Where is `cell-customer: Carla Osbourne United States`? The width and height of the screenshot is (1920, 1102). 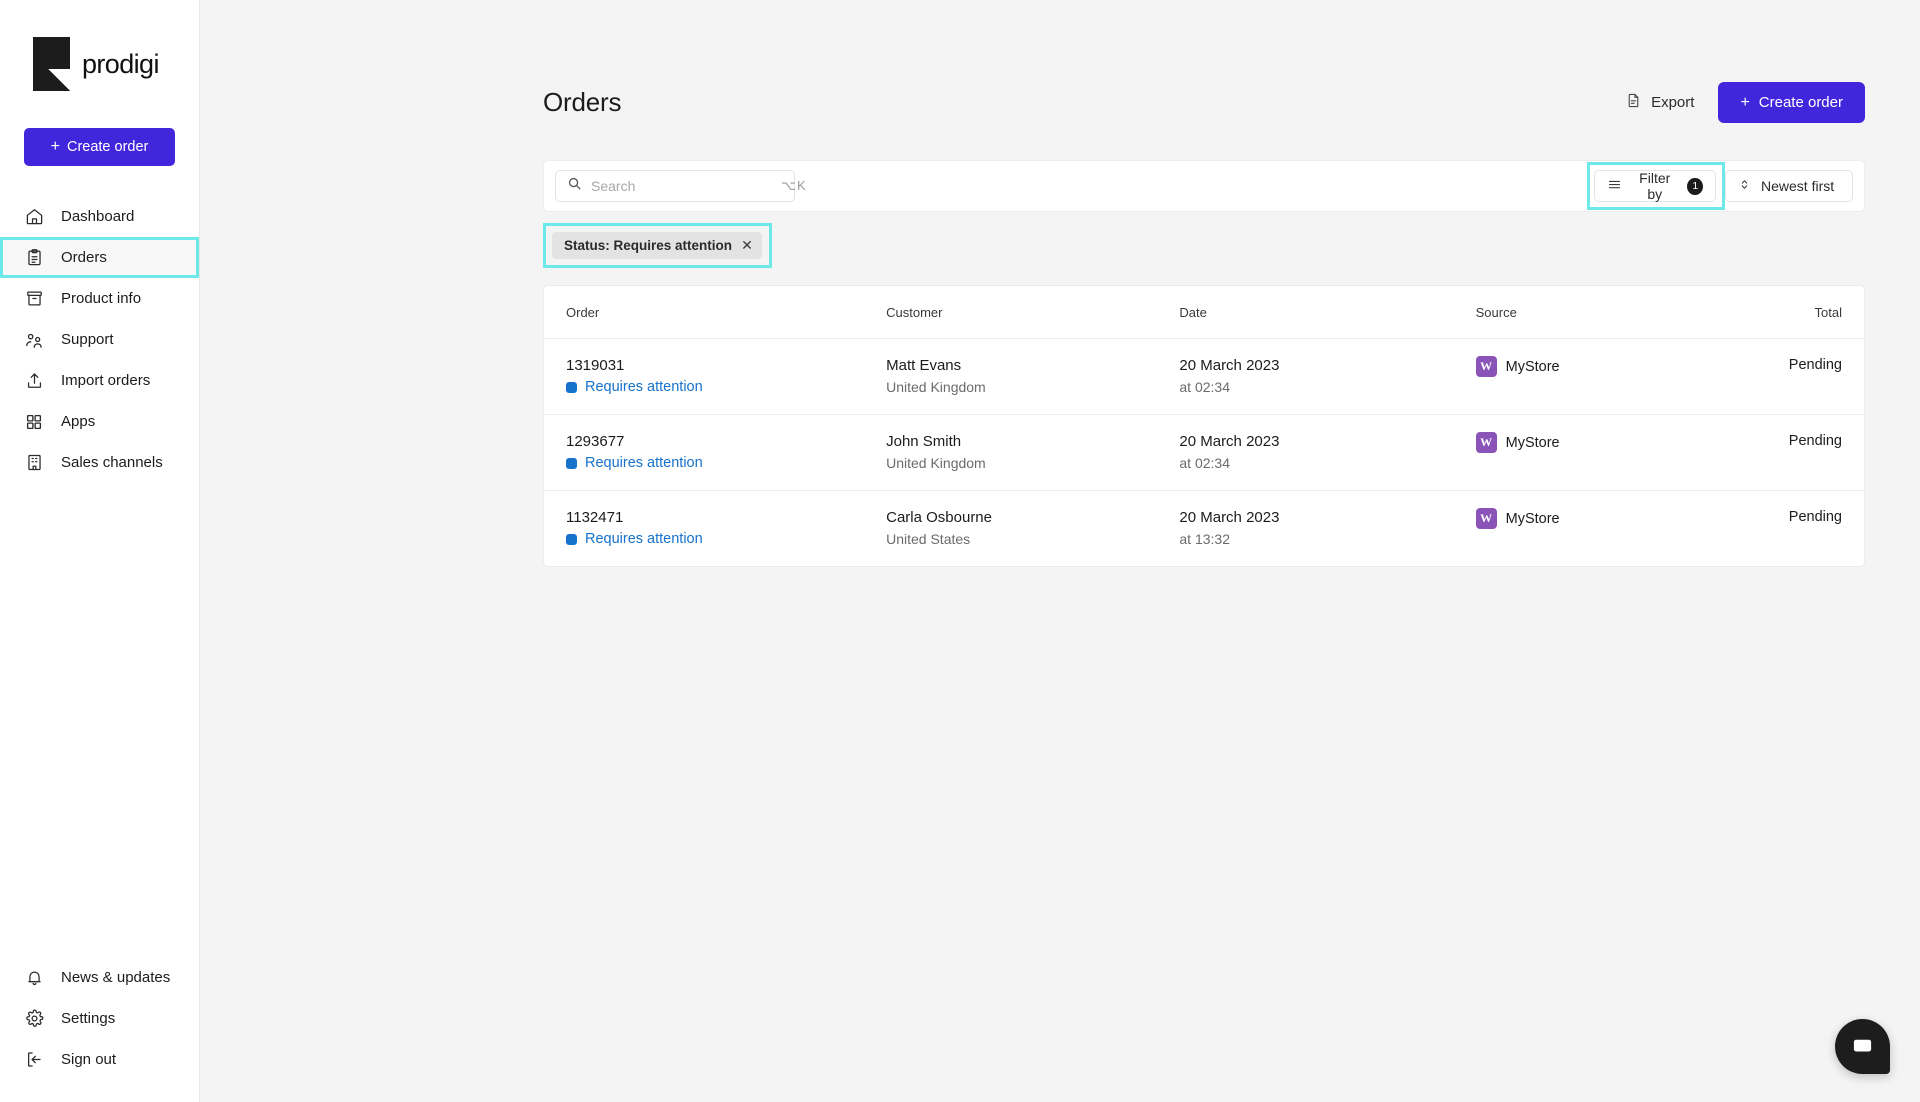
cell-customer: Carla Osbourne United States is located at coordinates (1032, 529).